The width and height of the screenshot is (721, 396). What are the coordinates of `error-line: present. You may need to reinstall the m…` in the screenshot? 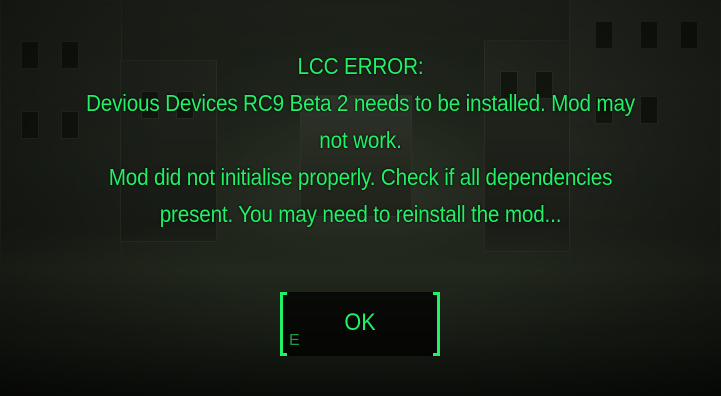 It's located at (360, 214).